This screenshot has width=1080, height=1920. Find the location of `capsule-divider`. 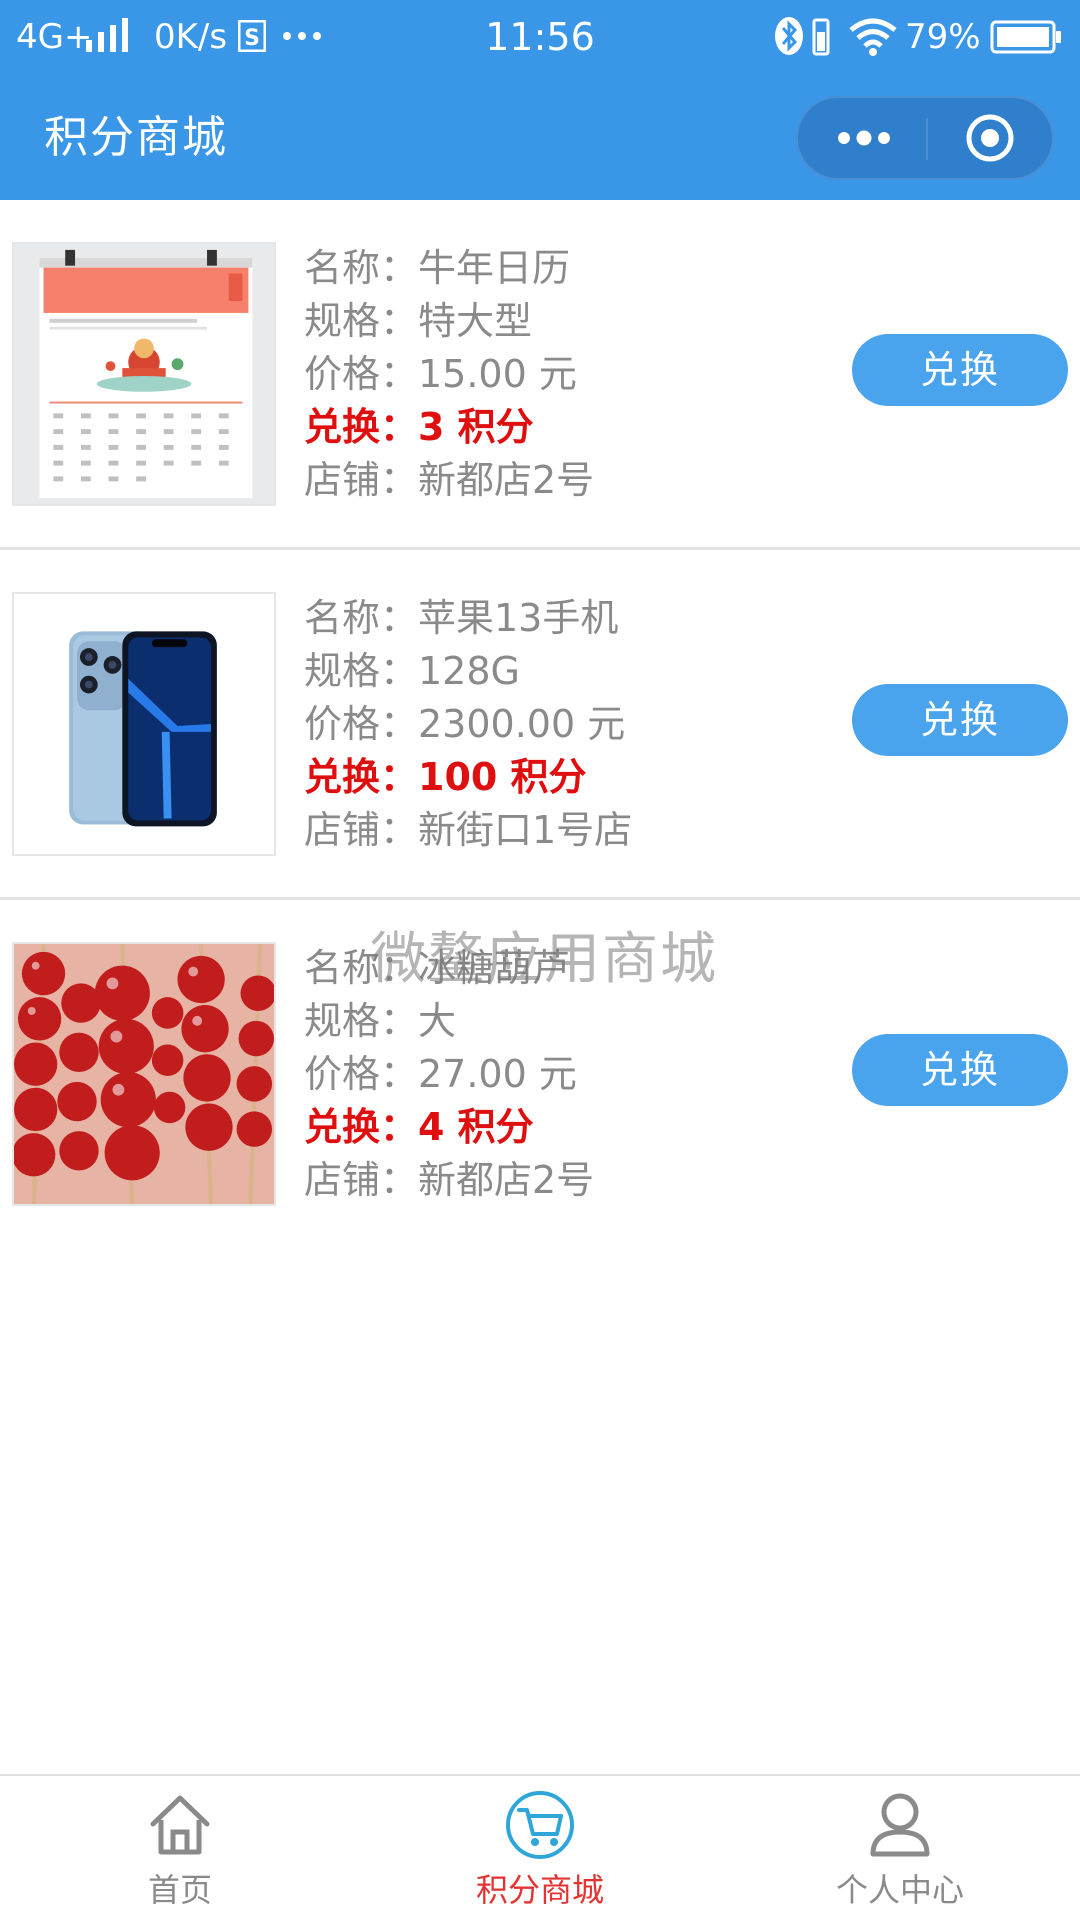

capsule-divider is located at coordinates (927, 139).